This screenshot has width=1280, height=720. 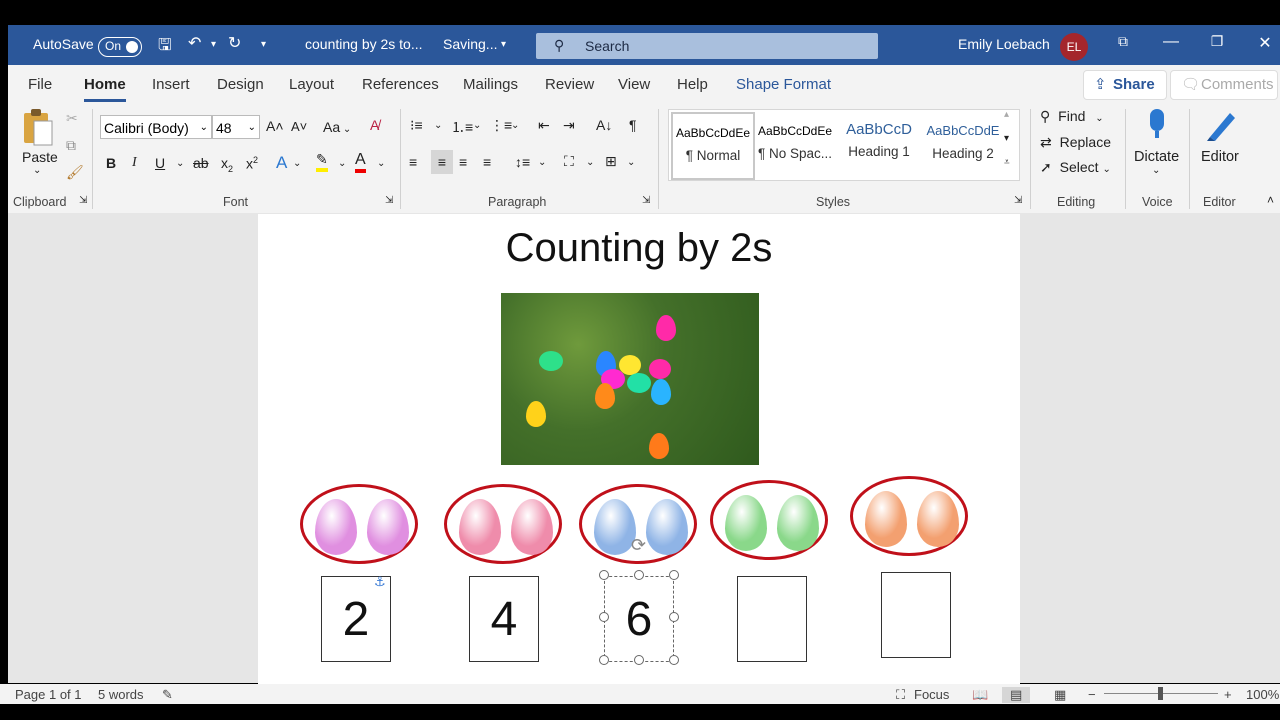 What do you see at coordinates (1074, 47) in the screenshot?
I see `avatar: EL` at bounding box center [1074, 47].